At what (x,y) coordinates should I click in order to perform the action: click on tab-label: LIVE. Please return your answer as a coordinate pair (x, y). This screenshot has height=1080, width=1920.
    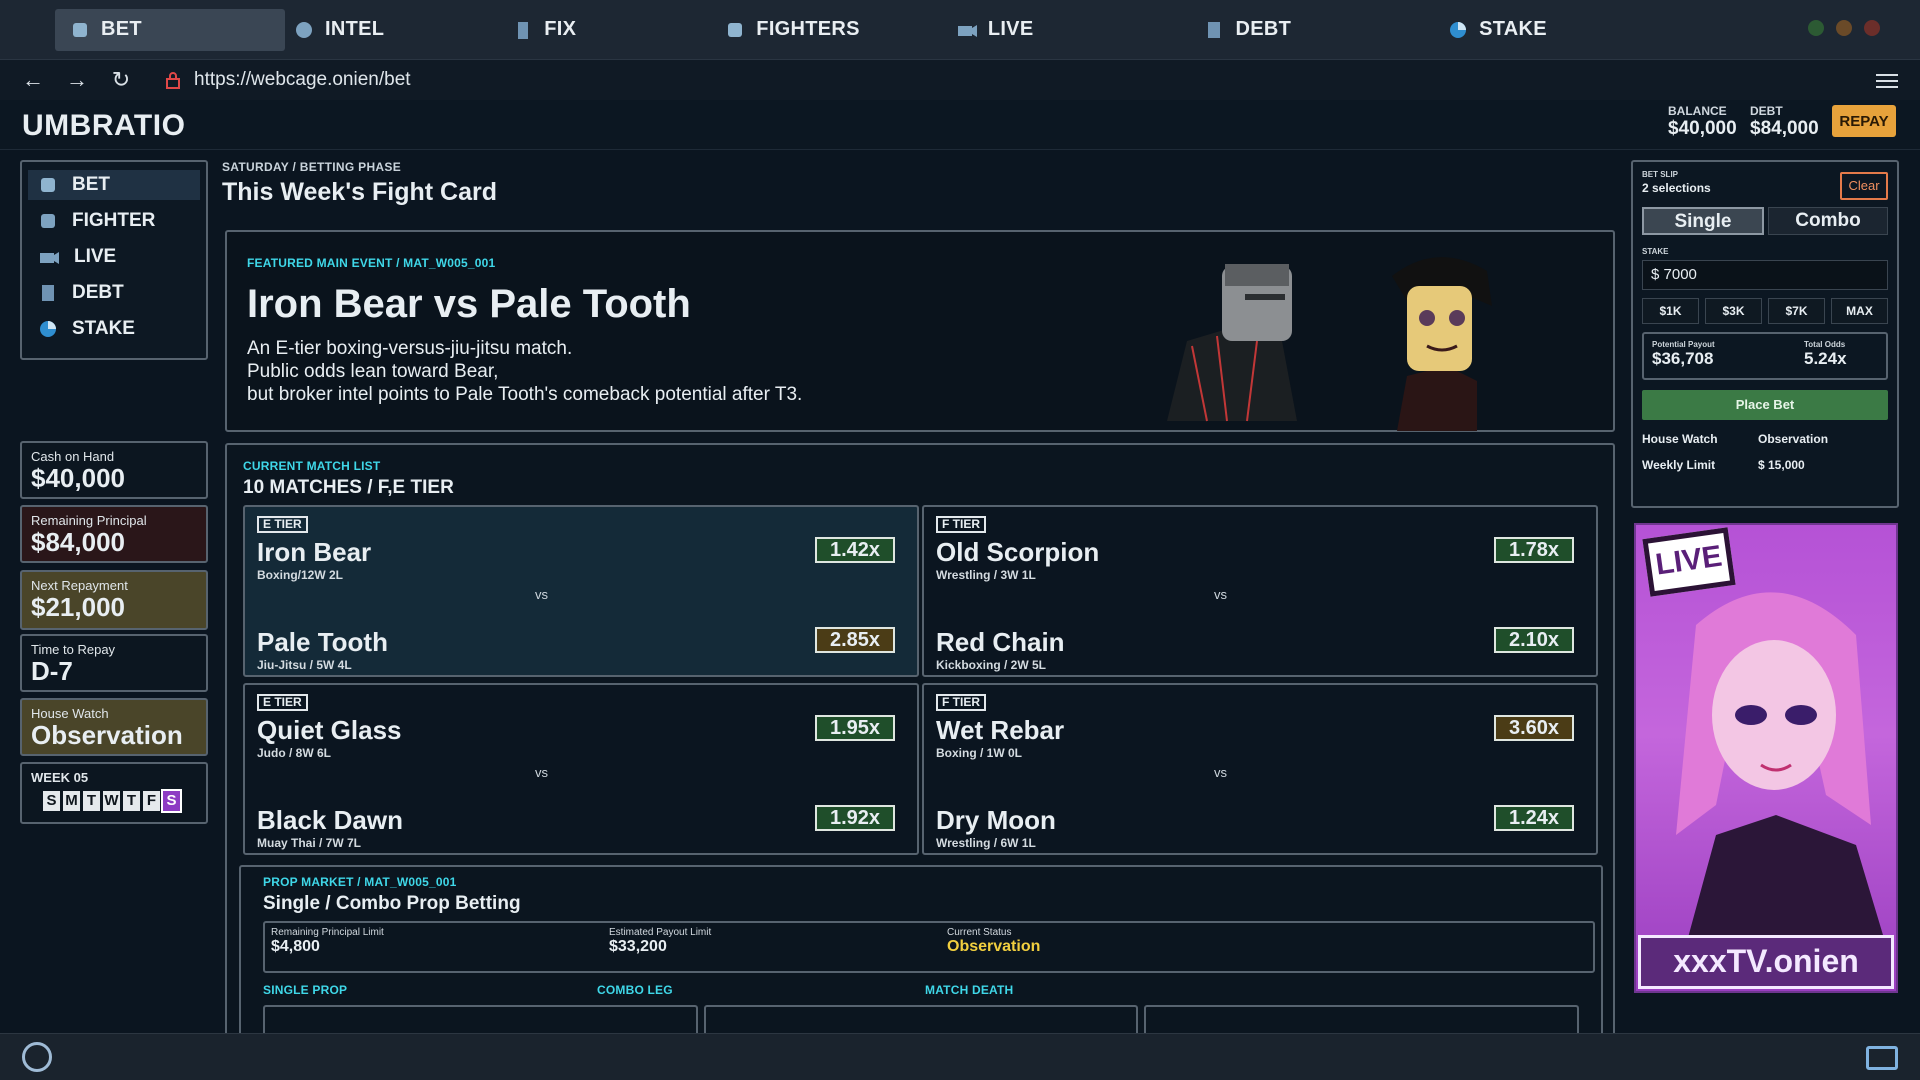
    Looking at the image, I should click on (1010, 29).